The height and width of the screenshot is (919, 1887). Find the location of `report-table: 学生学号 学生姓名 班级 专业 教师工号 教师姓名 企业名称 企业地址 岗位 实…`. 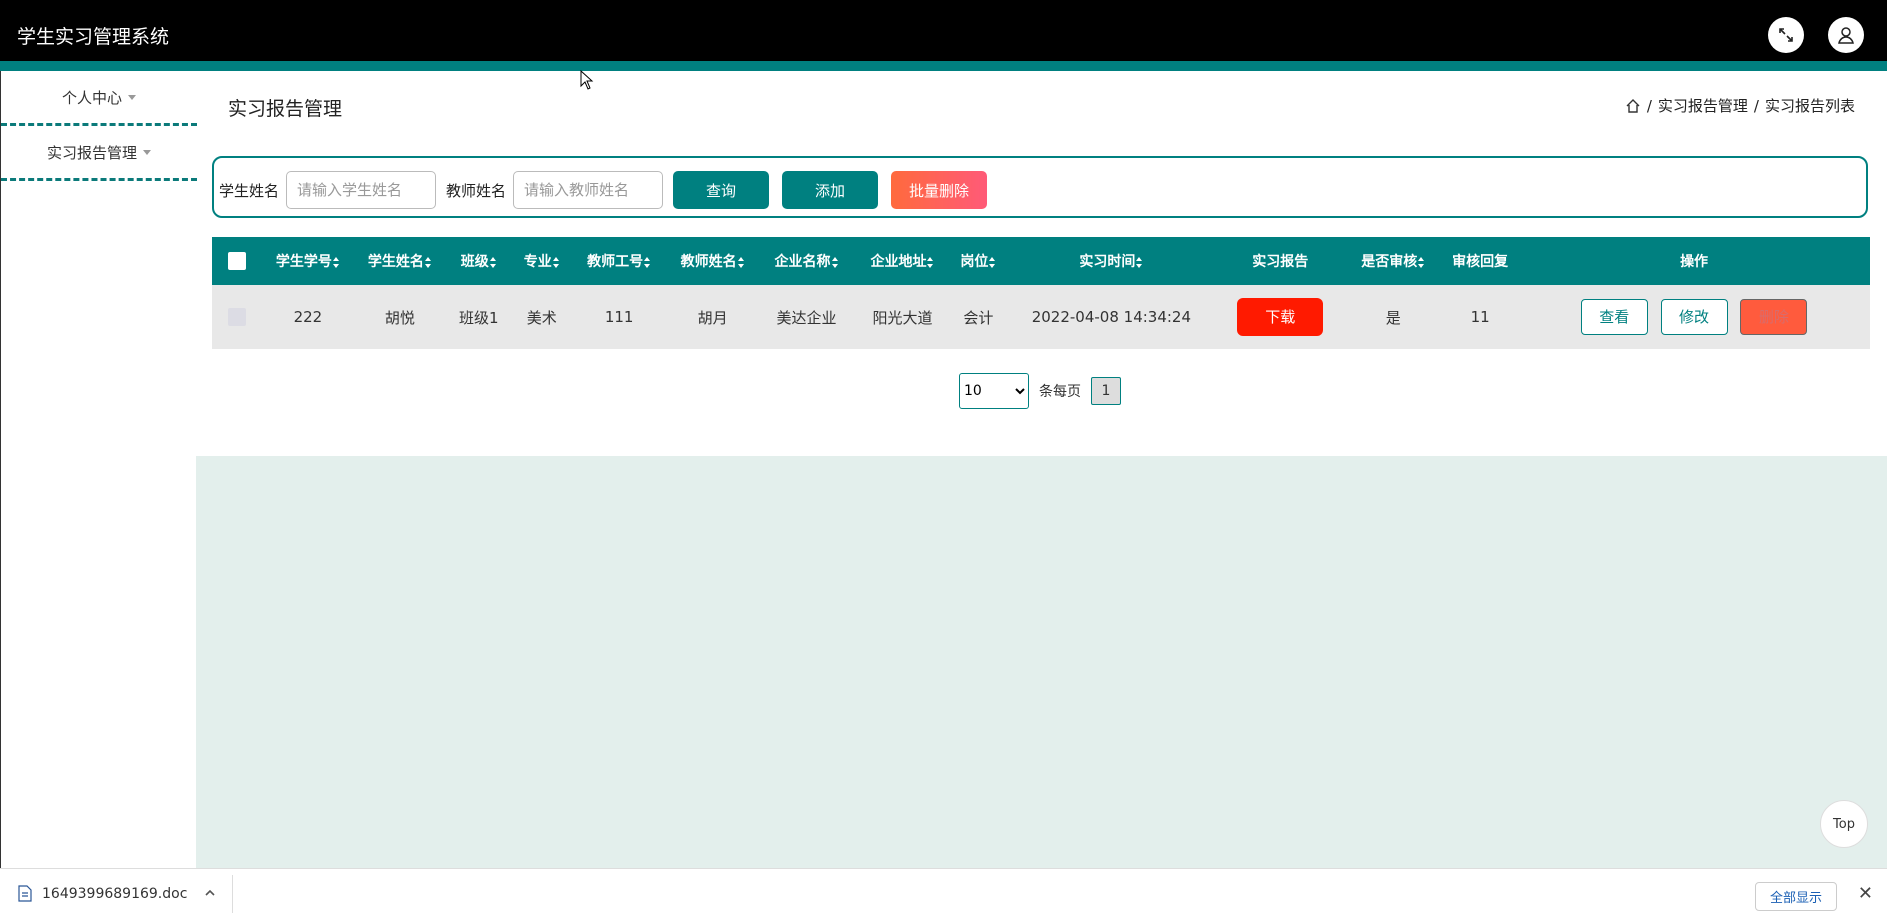

report-table: 学生学号 学生姓名 班级 专业 教师工号 教师姓名 企业名称 企业地址 岗位 实… is located at coordinates (1041, 293).